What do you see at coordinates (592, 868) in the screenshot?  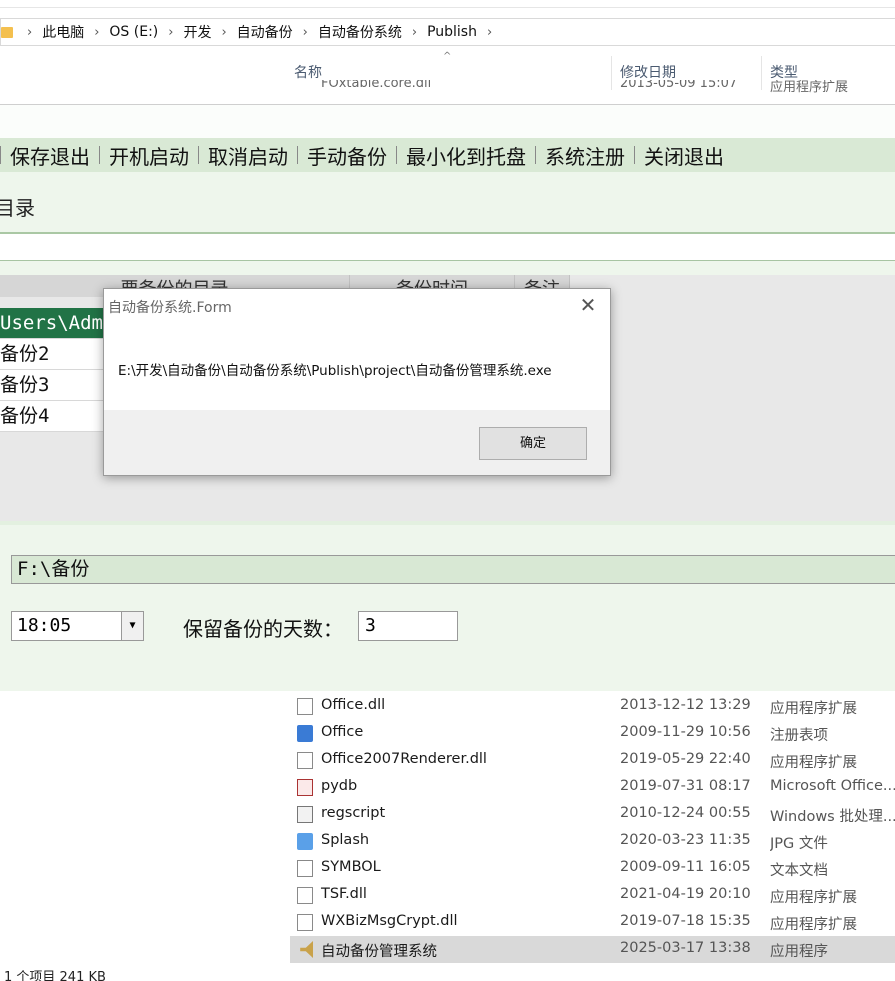 I see `file-row: SYMBOL 2009-09-11 16:05 文本文档` at bounding box center [592, 868].